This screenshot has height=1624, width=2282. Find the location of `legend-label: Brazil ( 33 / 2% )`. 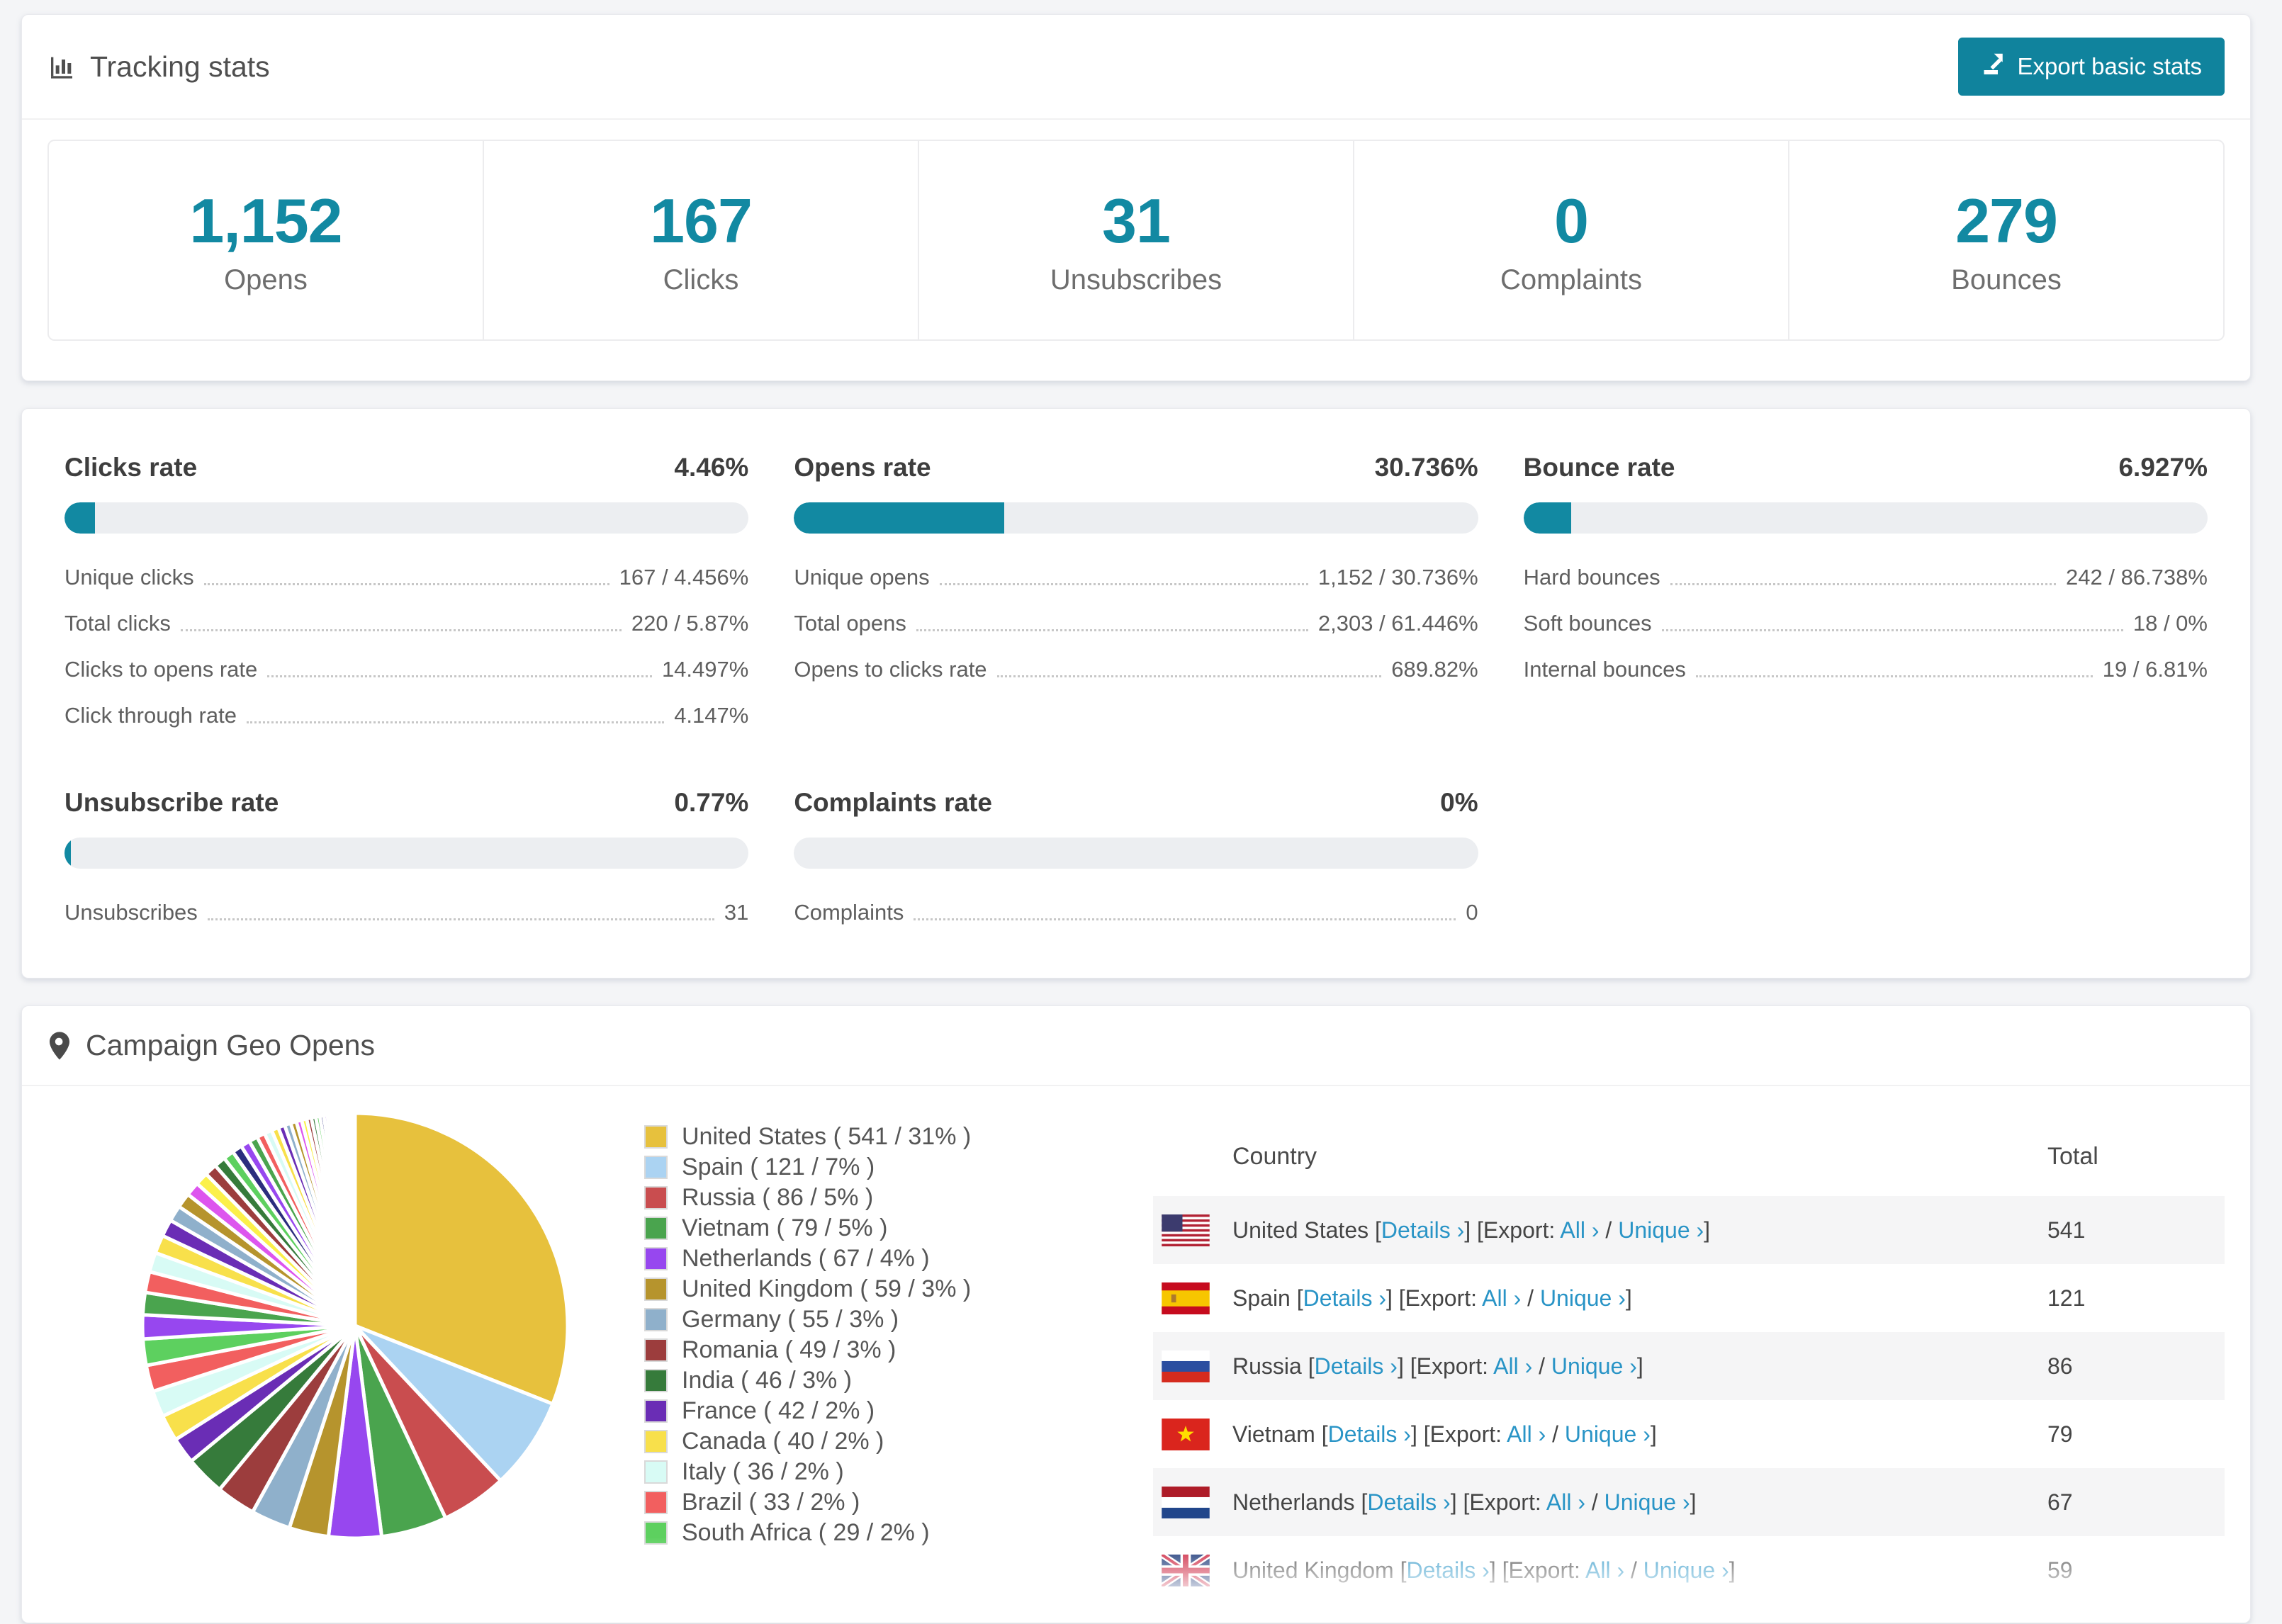

legend-label: Brazil ( 33 / 2% ) is located at coordinates (771, 1503).